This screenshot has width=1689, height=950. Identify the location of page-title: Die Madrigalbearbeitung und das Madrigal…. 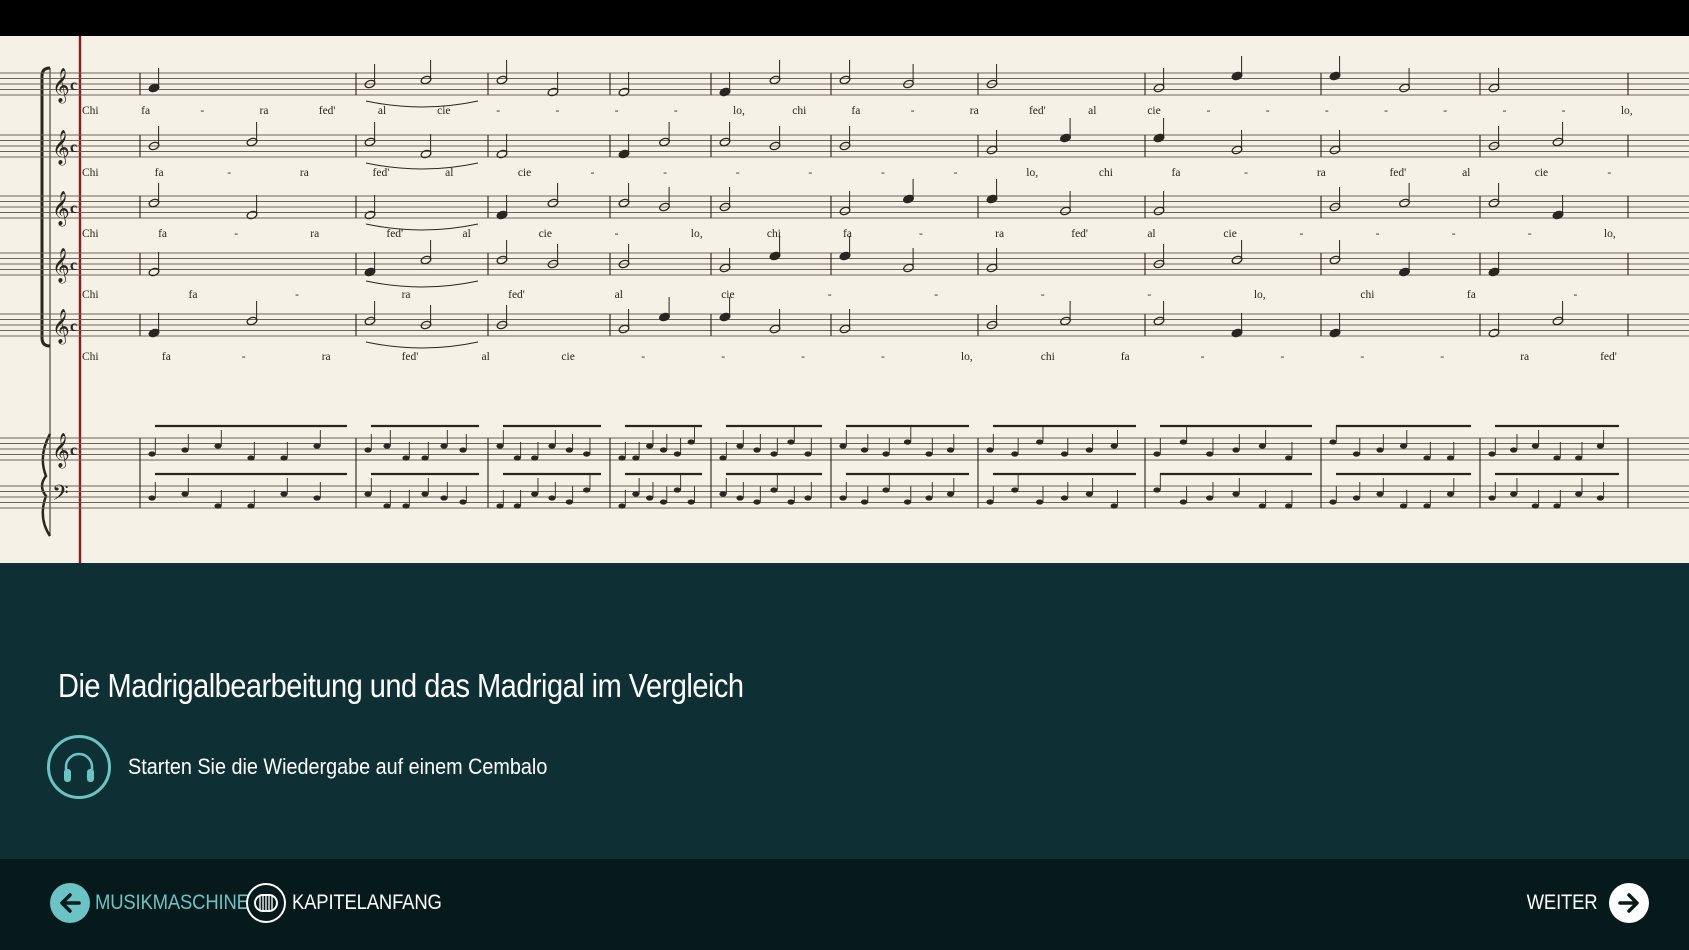
(401, 685).